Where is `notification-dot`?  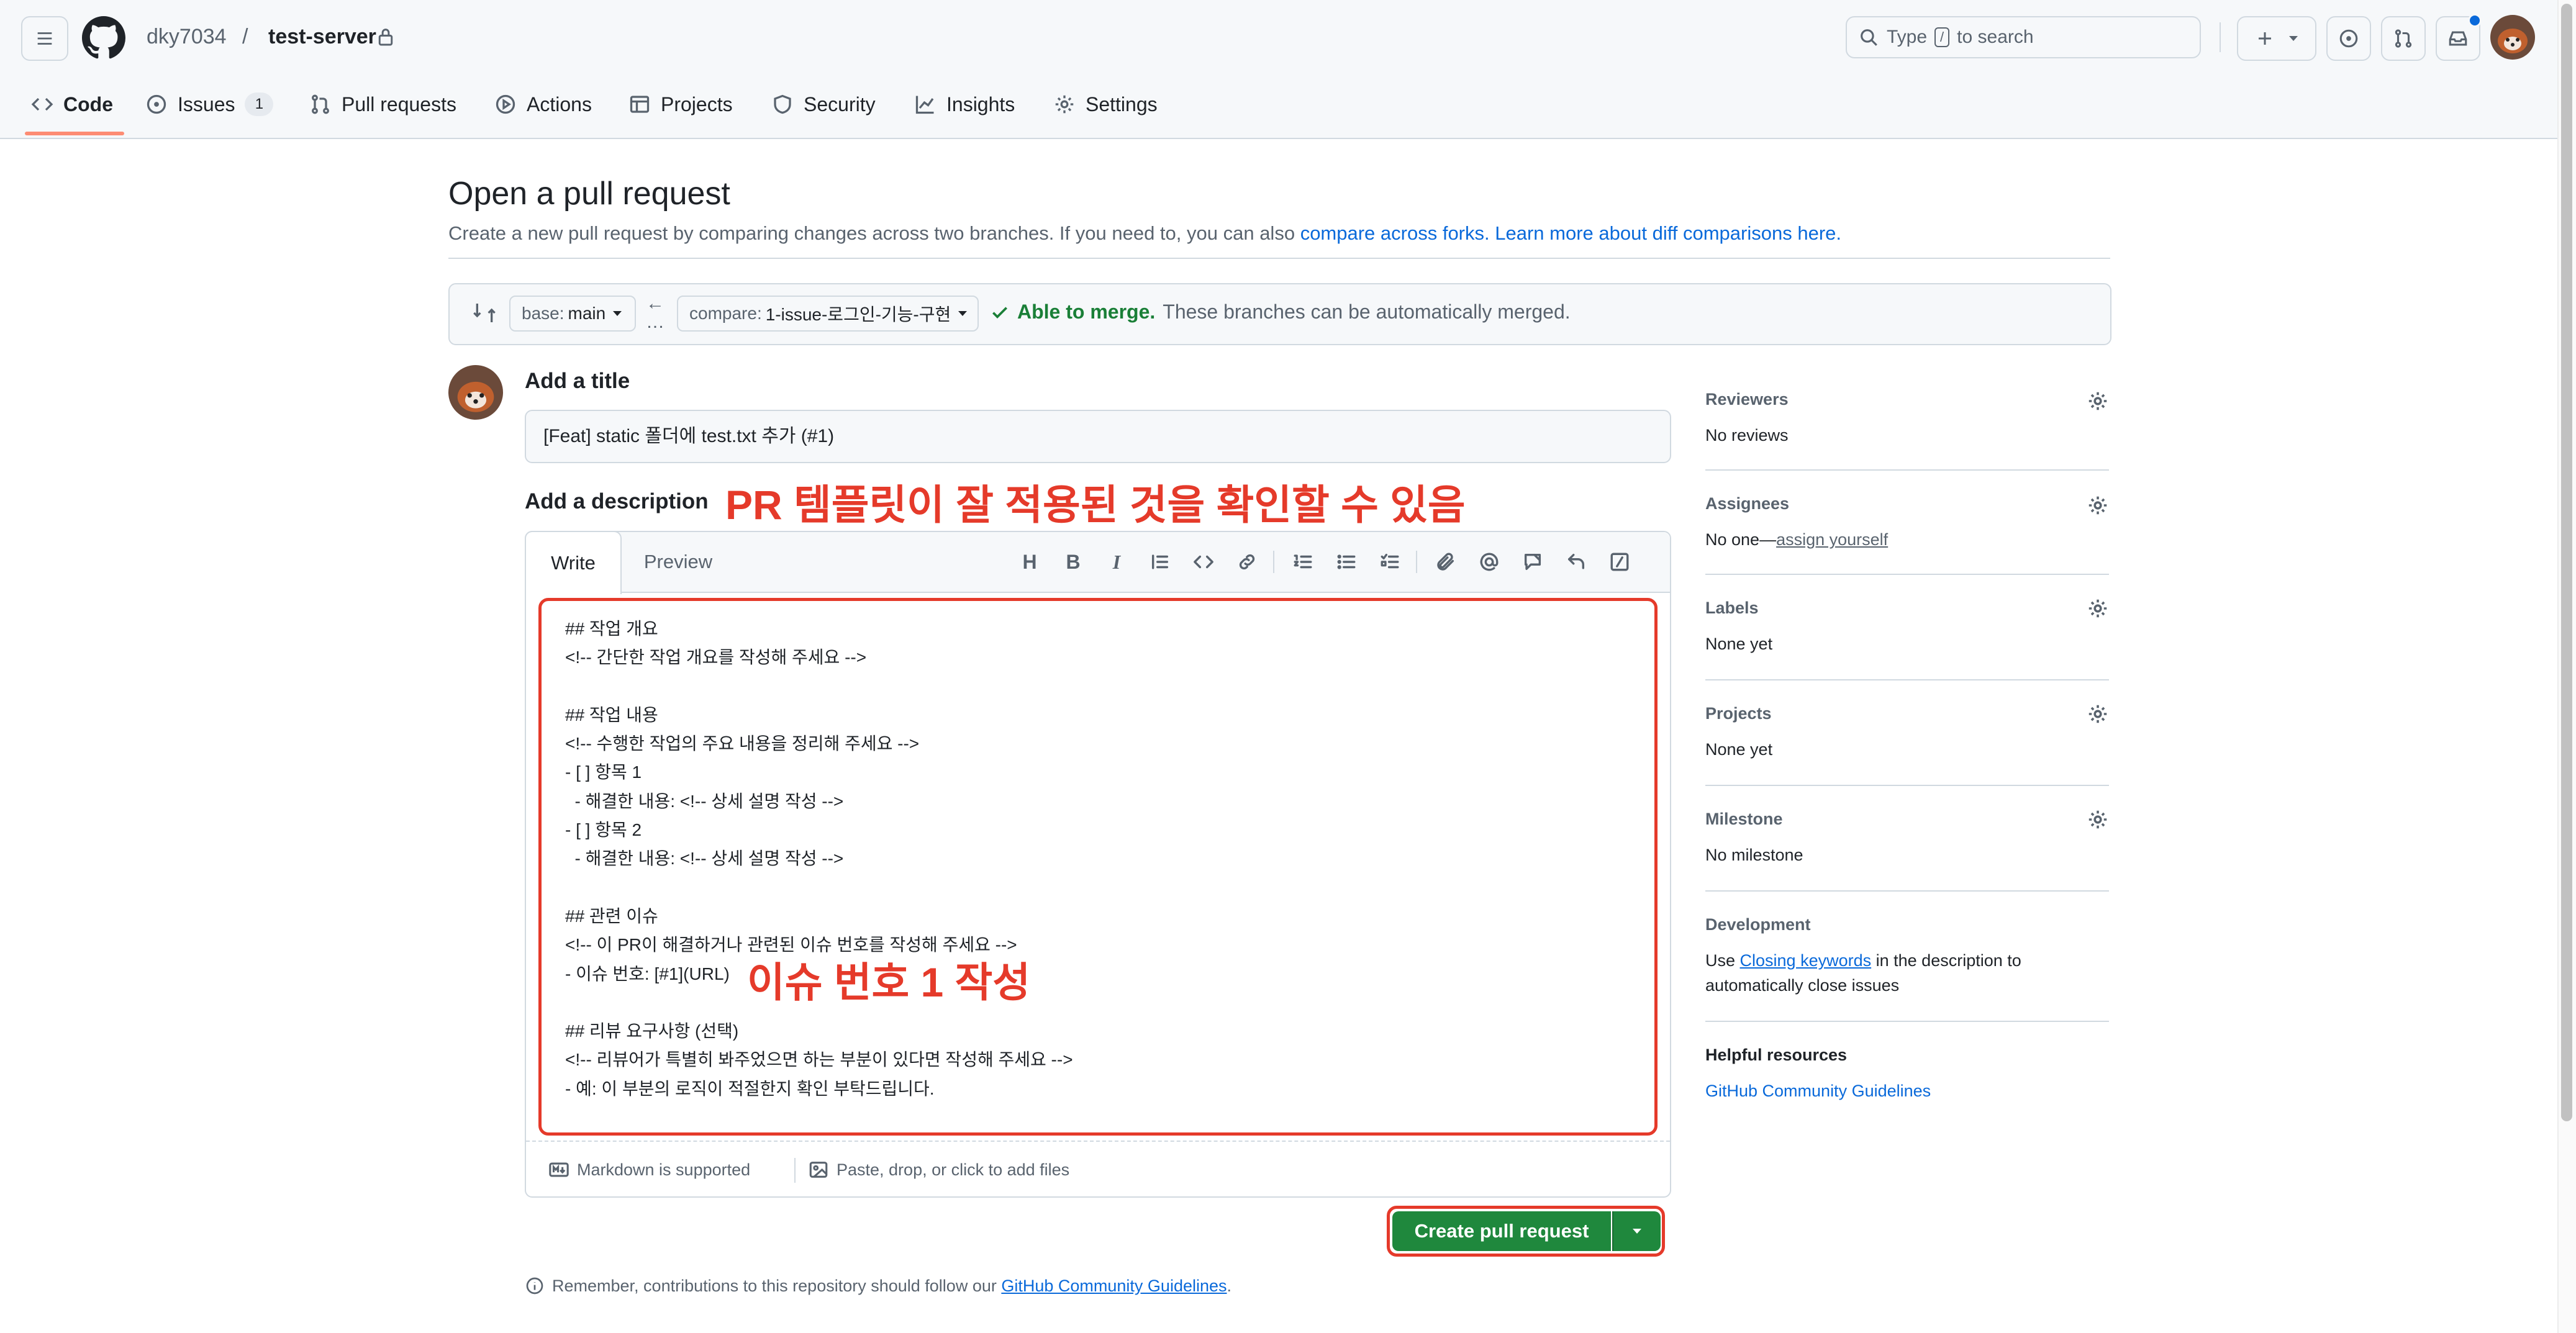 notification-dot is located at coordinates (2475, 21).